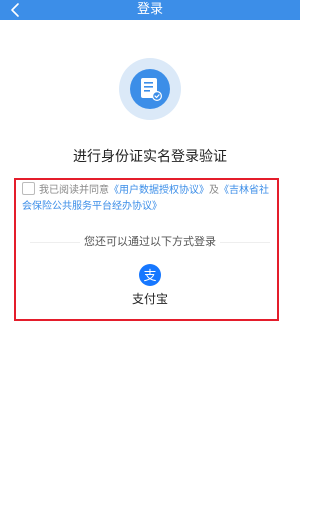 This screenshot has height=518, width=320. Describe the element at coordinates (149, 299) in the screenshot. I see `alipay-label: 支付宝` at that location.